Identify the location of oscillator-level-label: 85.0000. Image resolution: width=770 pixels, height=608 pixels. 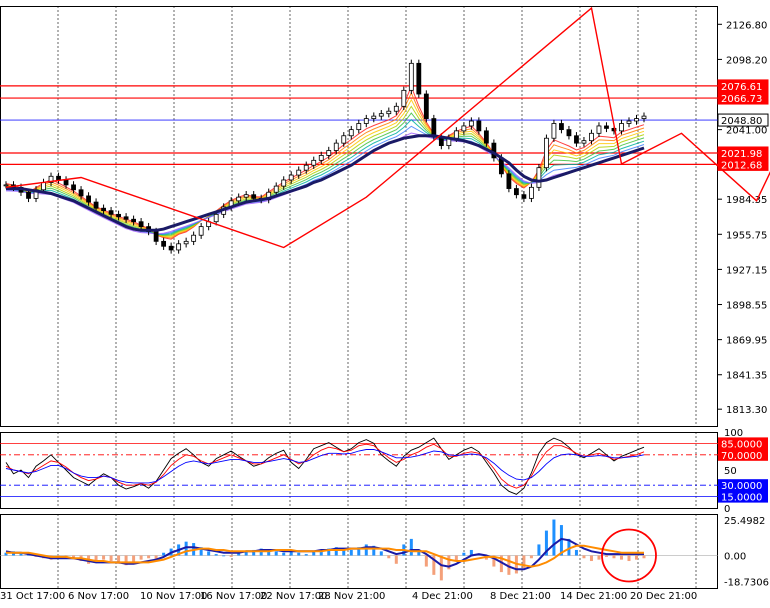
(741, 444).